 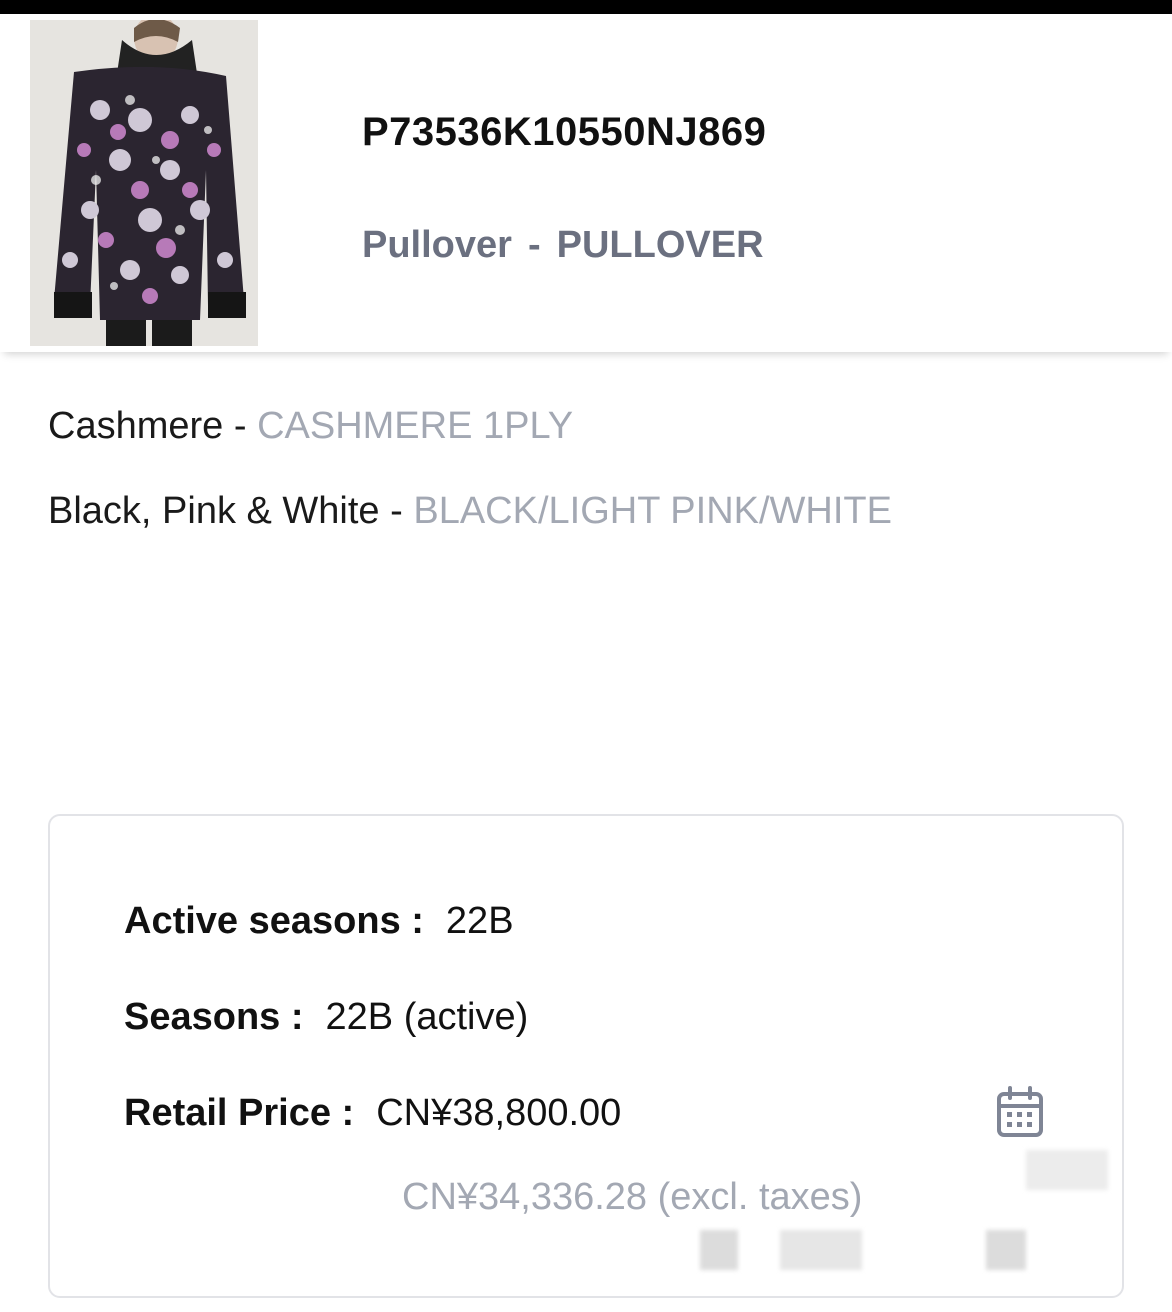 What do you see at coordinates (660, 245) in the screenshot?
I see `category-code: PULLOVER` at bounding box center [660, 245].